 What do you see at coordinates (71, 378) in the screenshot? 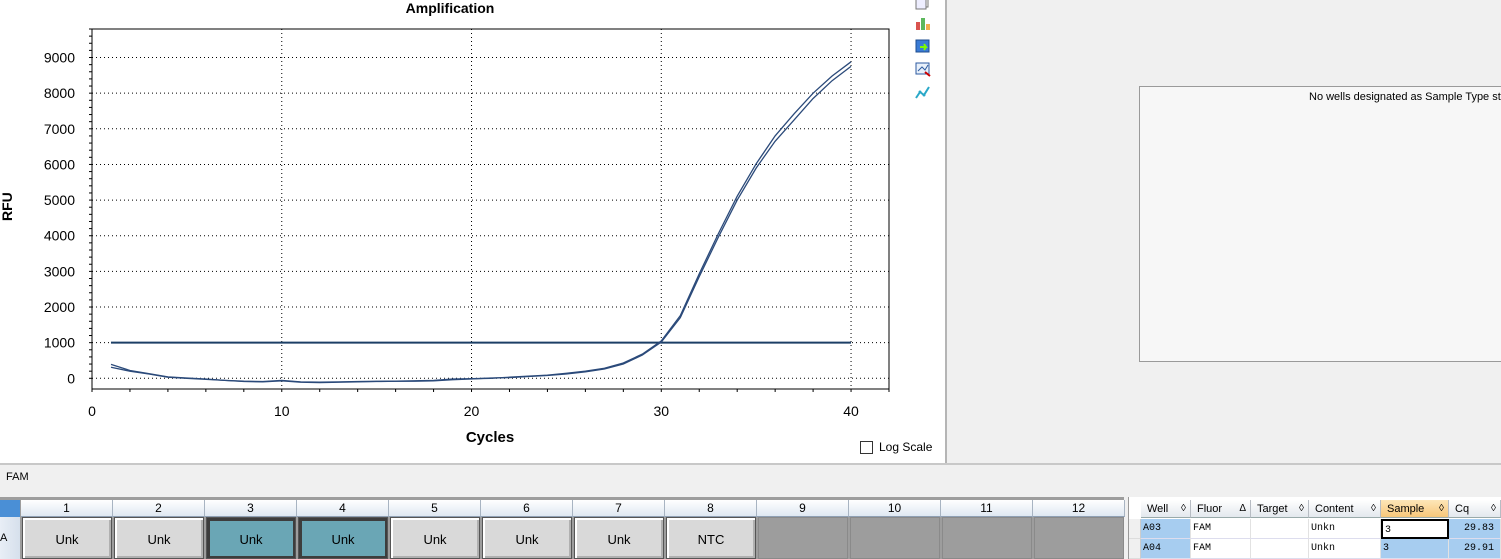
I see `y-tick-label: 0` at bounding box center [71, 378].